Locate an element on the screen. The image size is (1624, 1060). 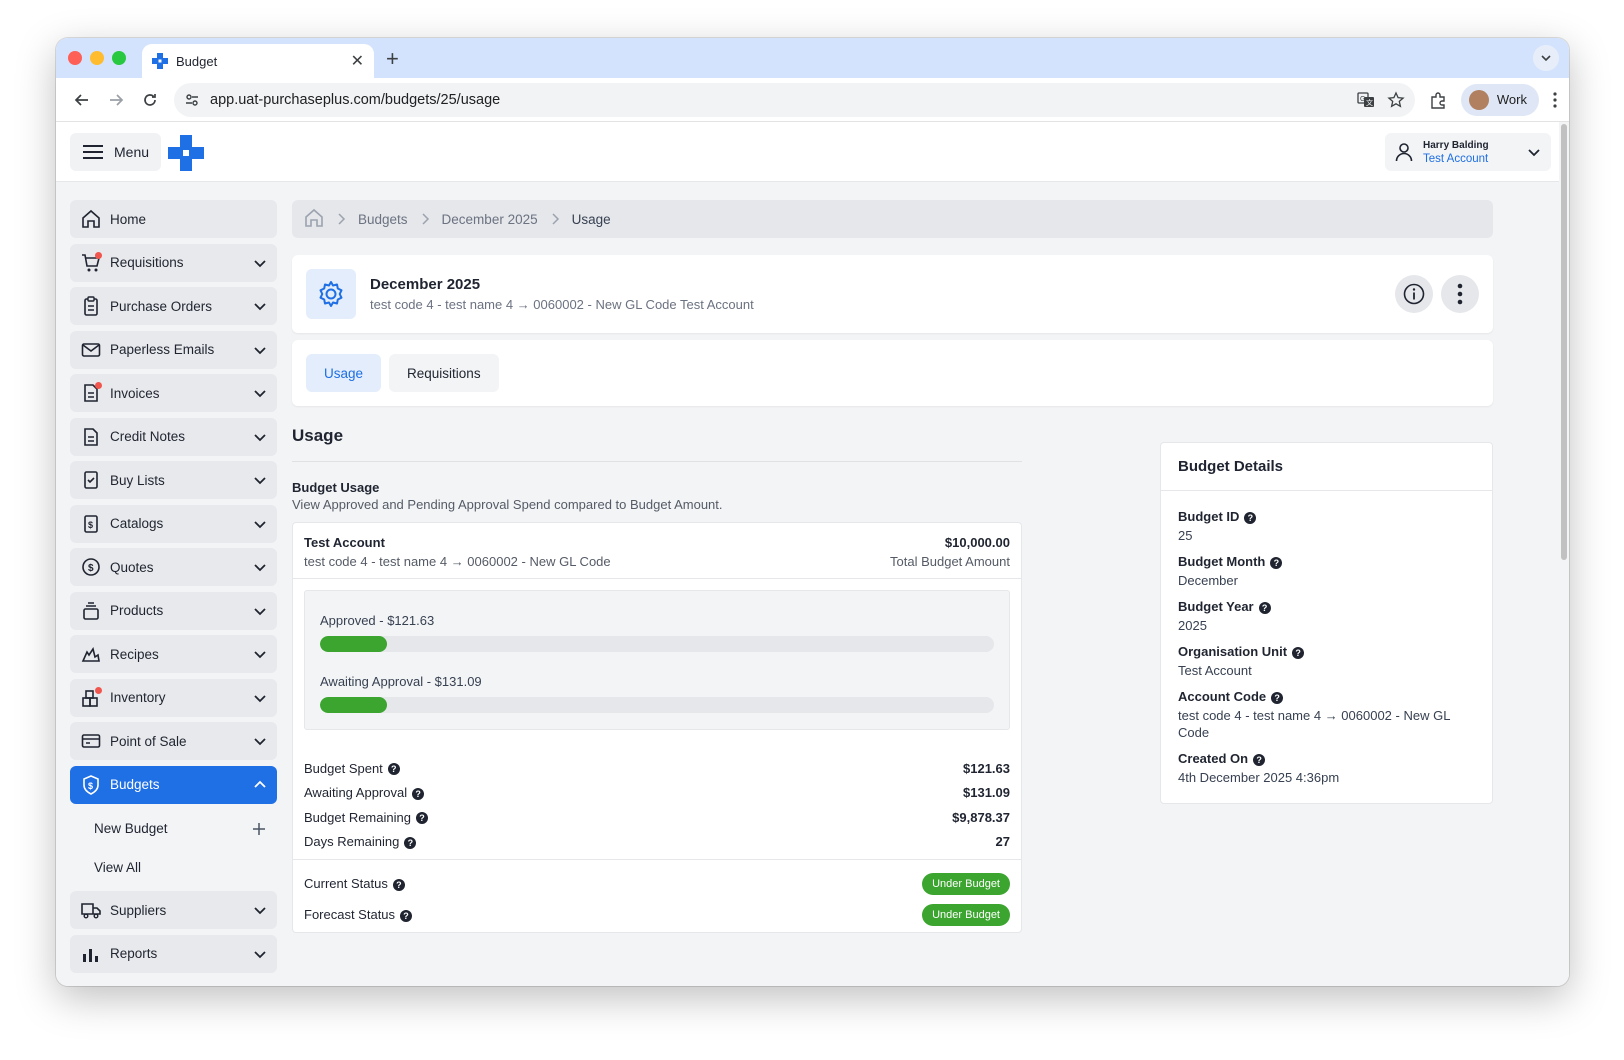
boxes-icon is located at coordinates (91, 697).